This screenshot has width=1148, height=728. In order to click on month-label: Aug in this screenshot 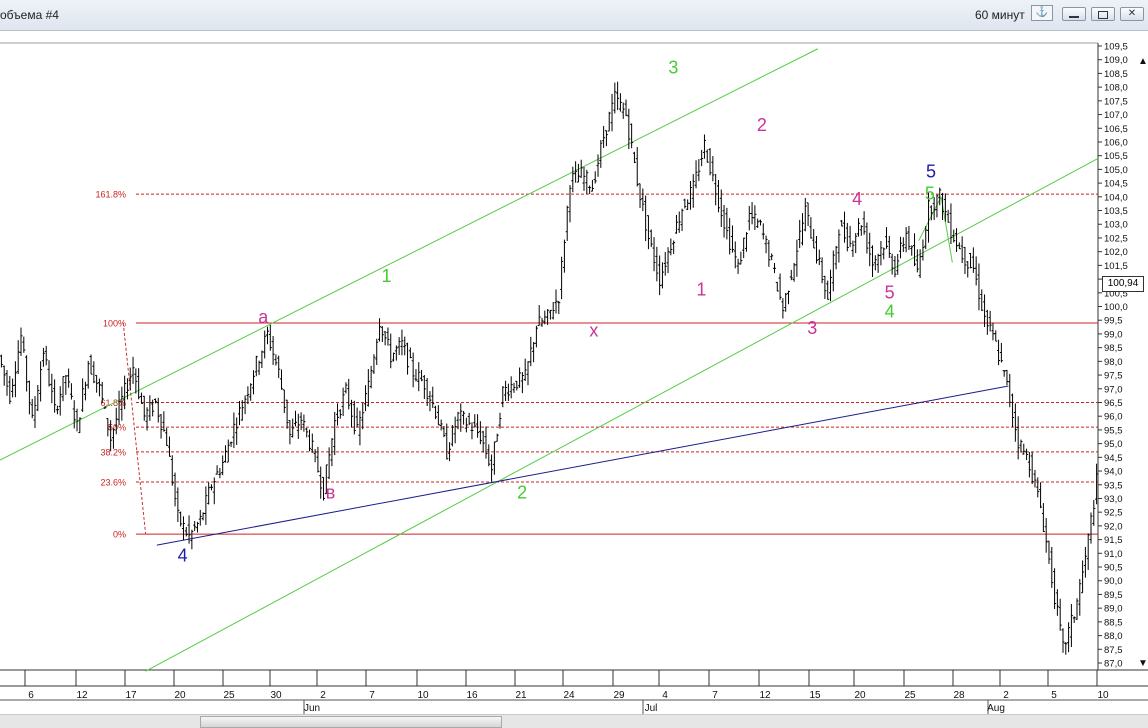, I will do `click(996, 708)`.